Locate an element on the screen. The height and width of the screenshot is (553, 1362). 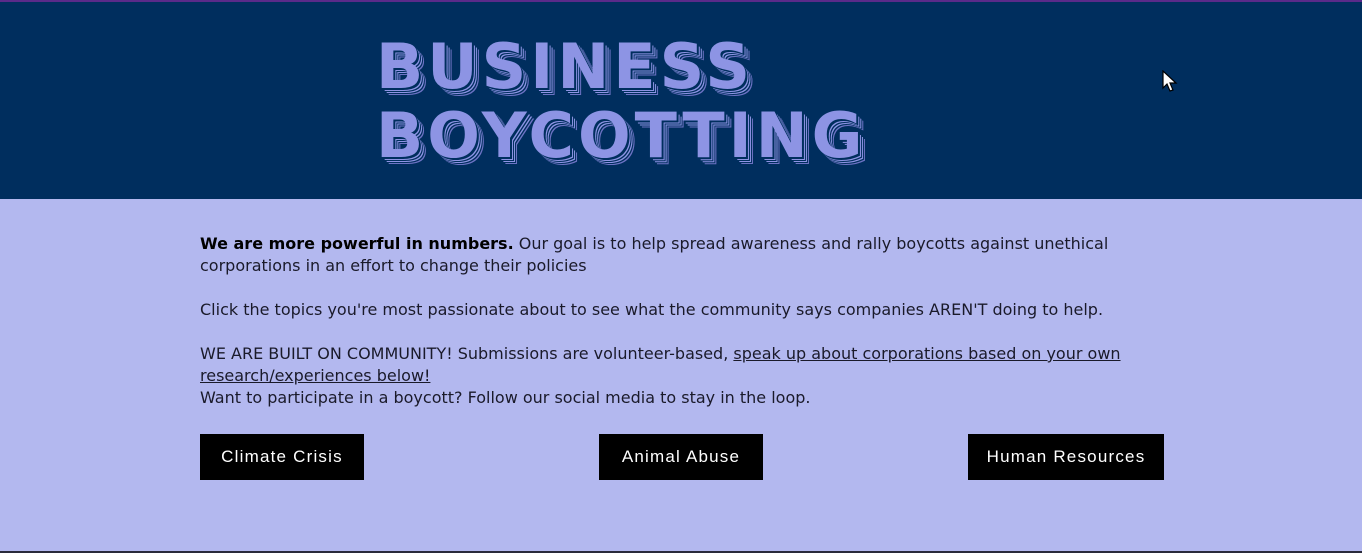
human-resources-button: Human Resources is located at coordinates (1066, 457).